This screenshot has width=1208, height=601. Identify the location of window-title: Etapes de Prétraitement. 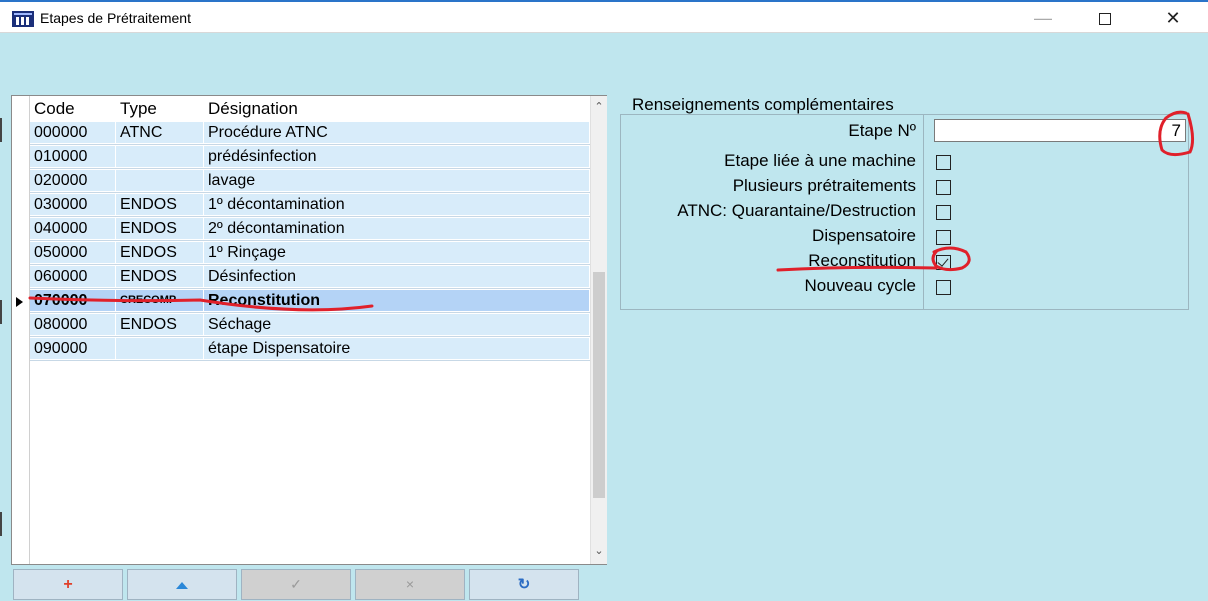
(115, 18).